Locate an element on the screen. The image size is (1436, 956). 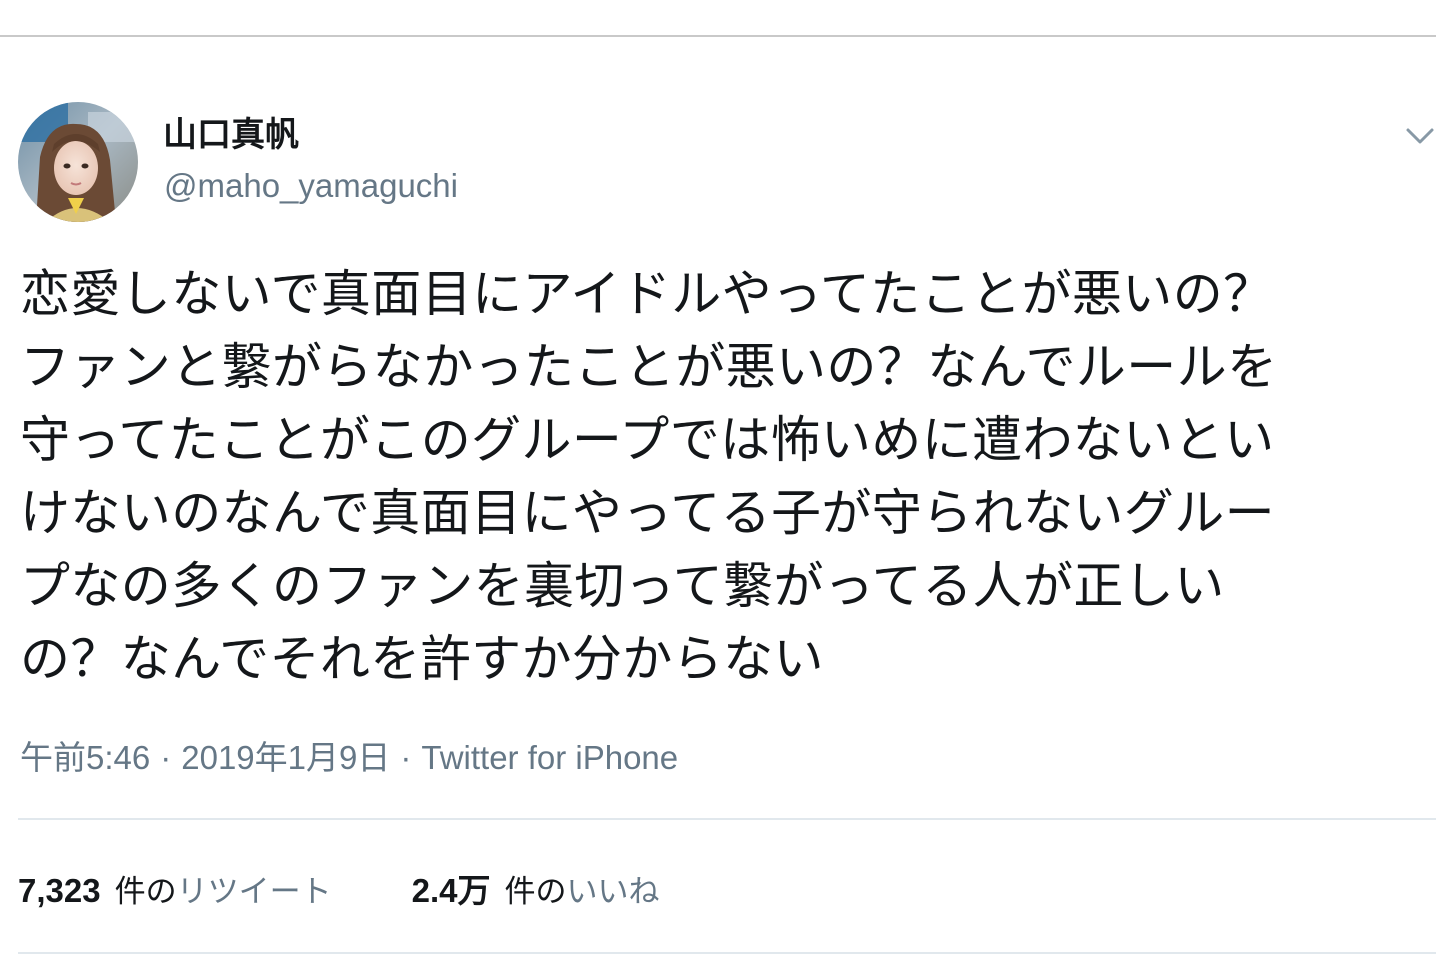
retweet-particle: の is located at coordinates (161, 892).